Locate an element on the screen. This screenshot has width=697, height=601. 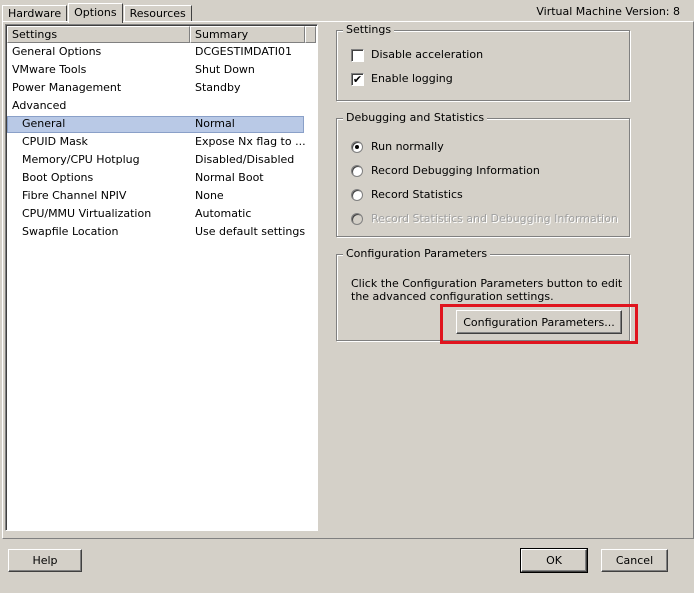
cancel-button: Cancel is located at coordinates (634, 560).